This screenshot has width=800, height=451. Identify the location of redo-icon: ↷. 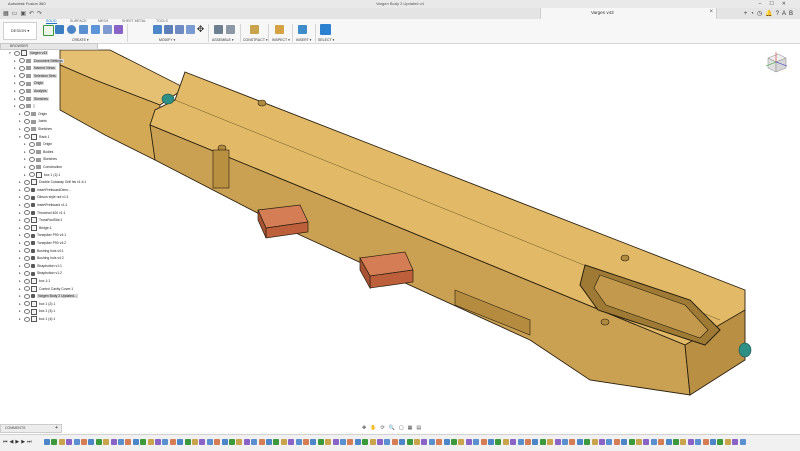
(41, 14).